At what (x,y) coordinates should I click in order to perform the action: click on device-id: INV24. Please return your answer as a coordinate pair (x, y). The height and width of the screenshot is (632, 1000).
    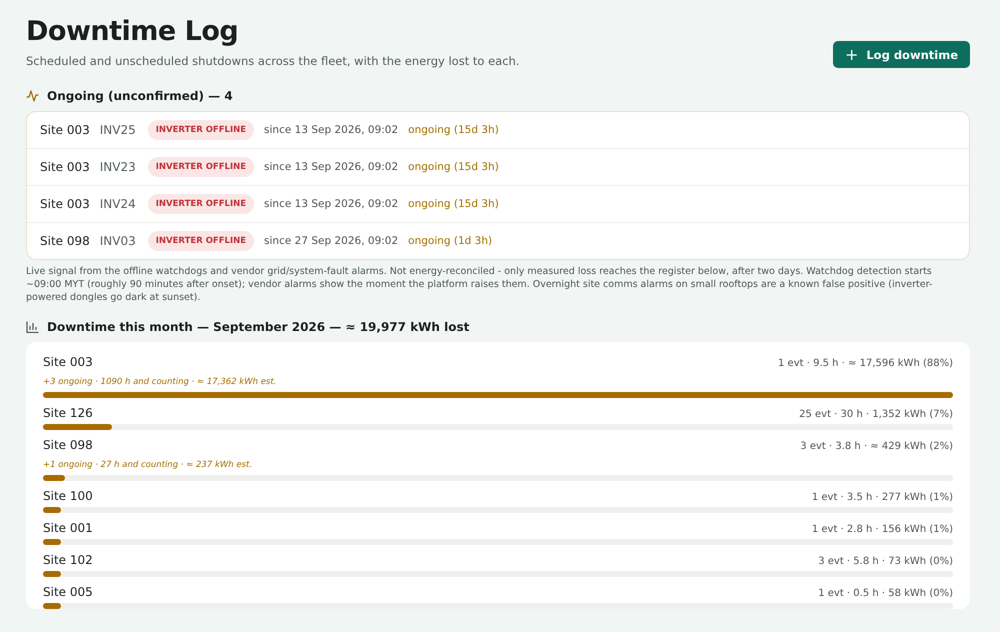
    Looking at the image, I should click on (118, 204).